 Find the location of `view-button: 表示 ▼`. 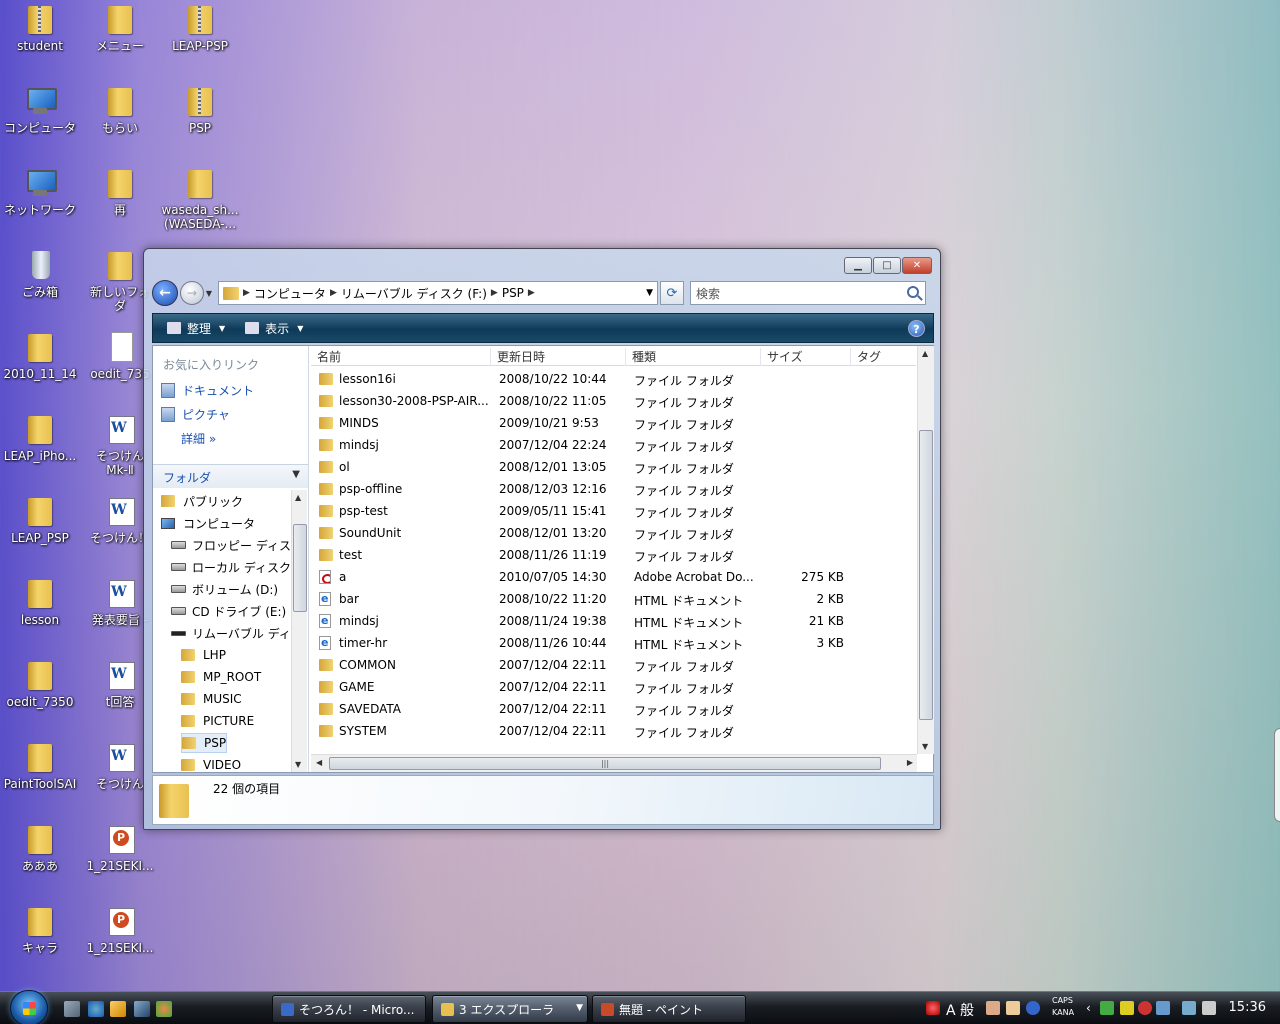

view-button: 表示 ▼ is located at coordinates (274, 328).